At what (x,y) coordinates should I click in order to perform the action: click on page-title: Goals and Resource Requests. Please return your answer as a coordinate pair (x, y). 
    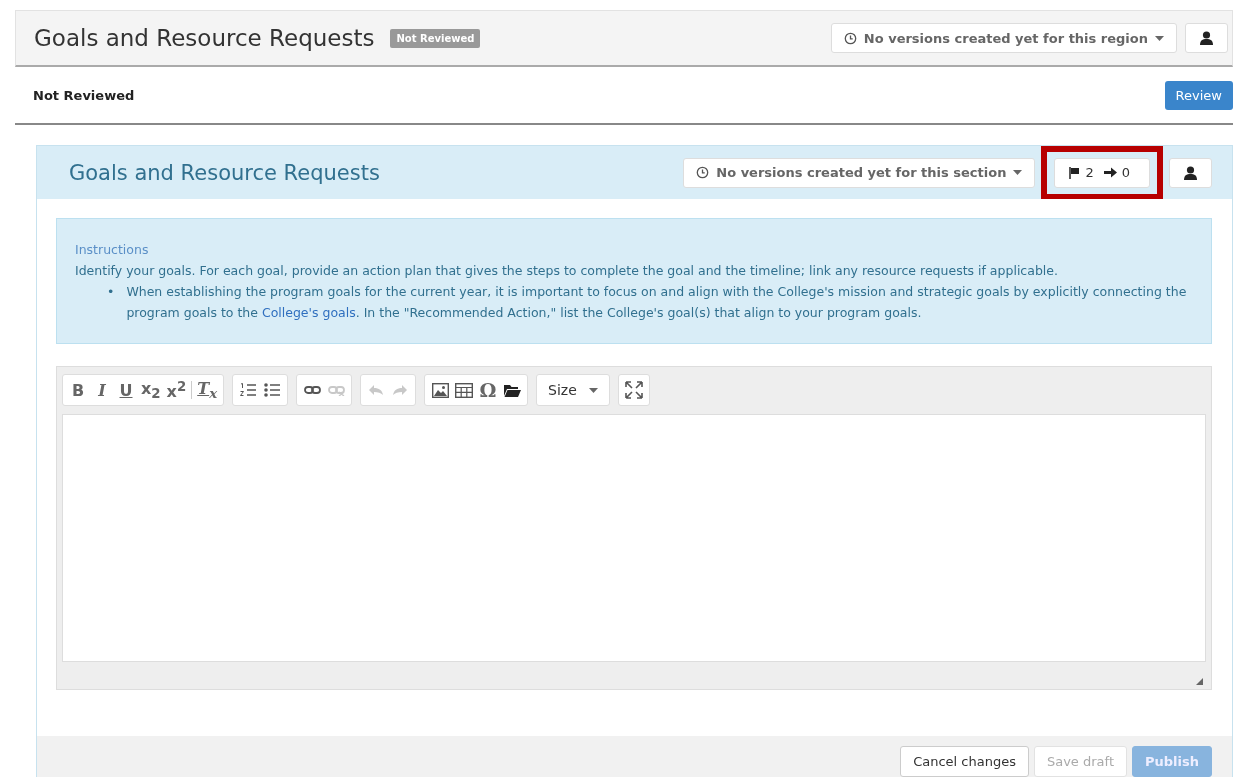
    Looking at the image, I should click on (204, 38).